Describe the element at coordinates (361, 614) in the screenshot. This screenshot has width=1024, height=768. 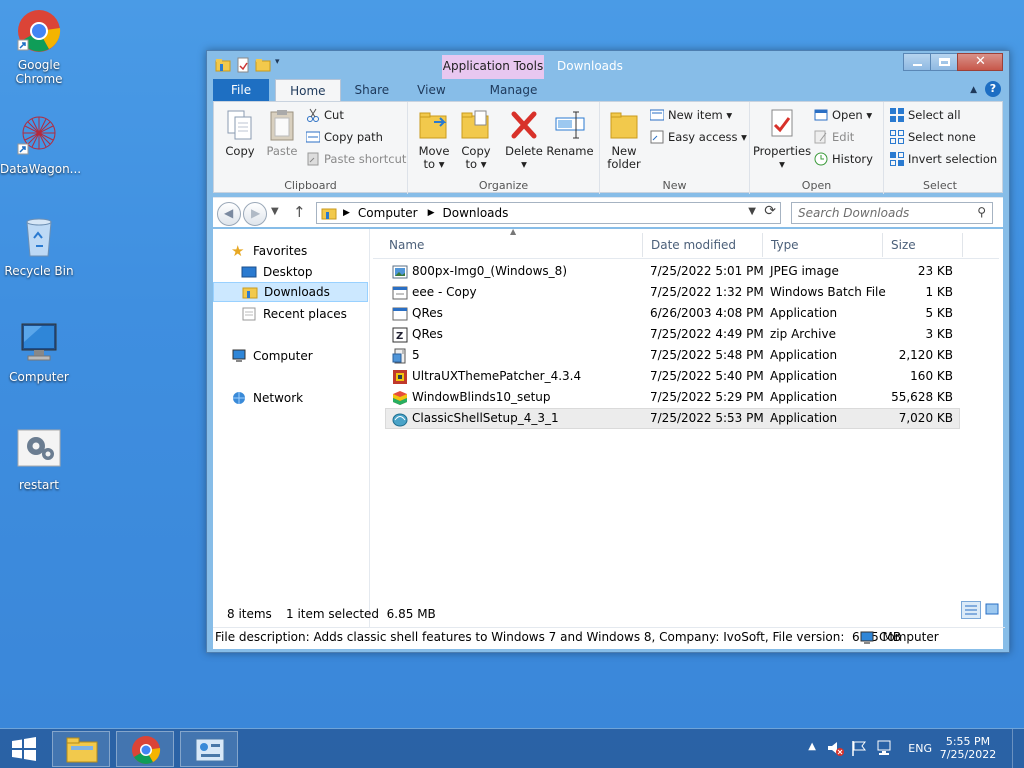
I see `selection-info: 1 item selected 6.85 MB` at that location.